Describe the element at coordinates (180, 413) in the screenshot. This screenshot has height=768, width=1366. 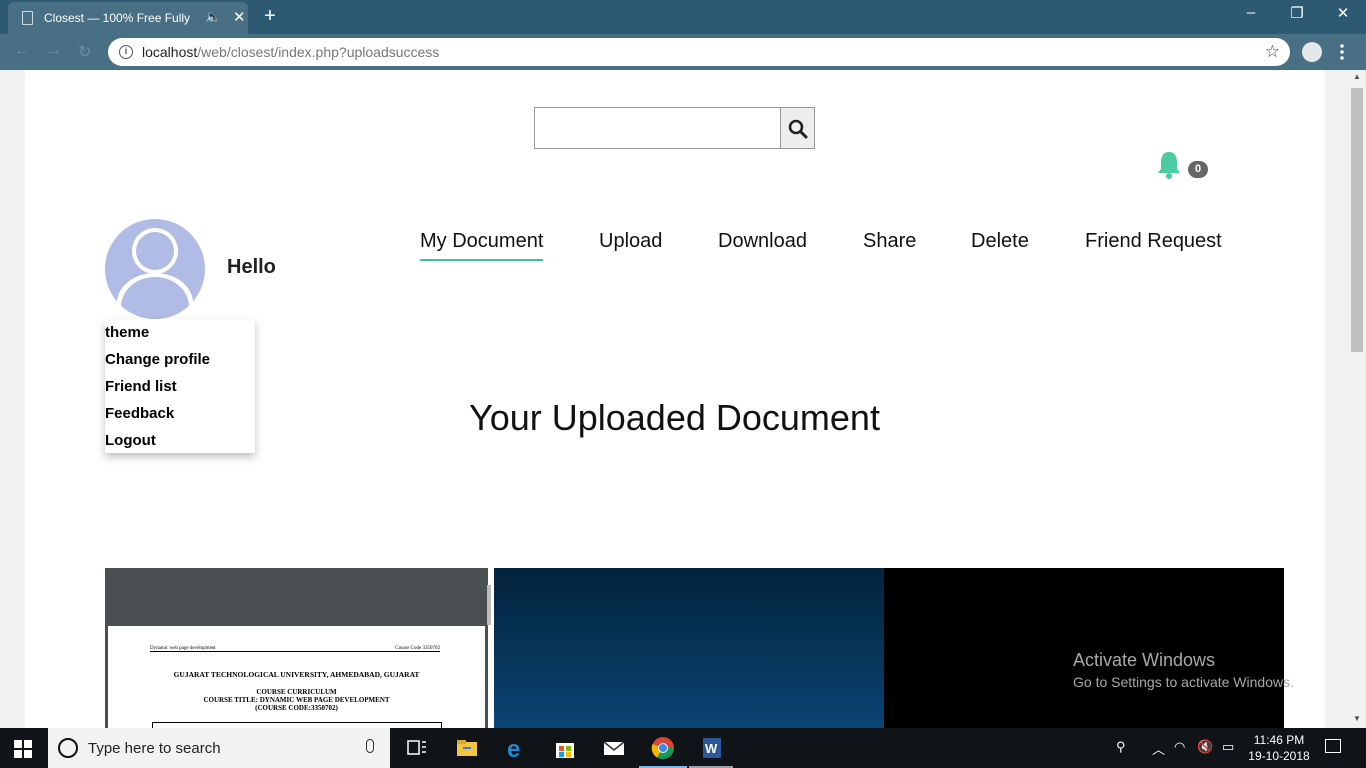
I see `menu-item-feedback: Feedback` at that location.